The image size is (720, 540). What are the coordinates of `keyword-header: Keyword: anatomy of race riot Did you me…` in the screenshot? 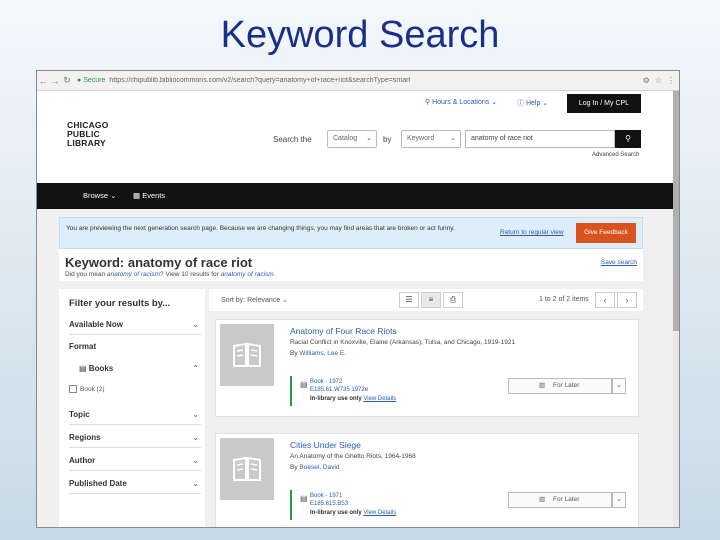 It's located at (351, 265).